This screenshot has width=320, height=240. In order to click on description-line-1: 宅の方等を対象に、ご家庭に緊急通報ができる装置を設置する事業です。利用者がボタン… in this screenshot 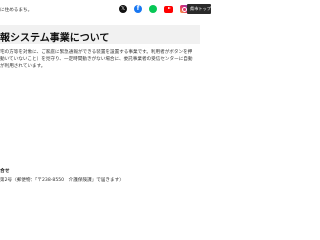, I will do `click(96, 52)`.